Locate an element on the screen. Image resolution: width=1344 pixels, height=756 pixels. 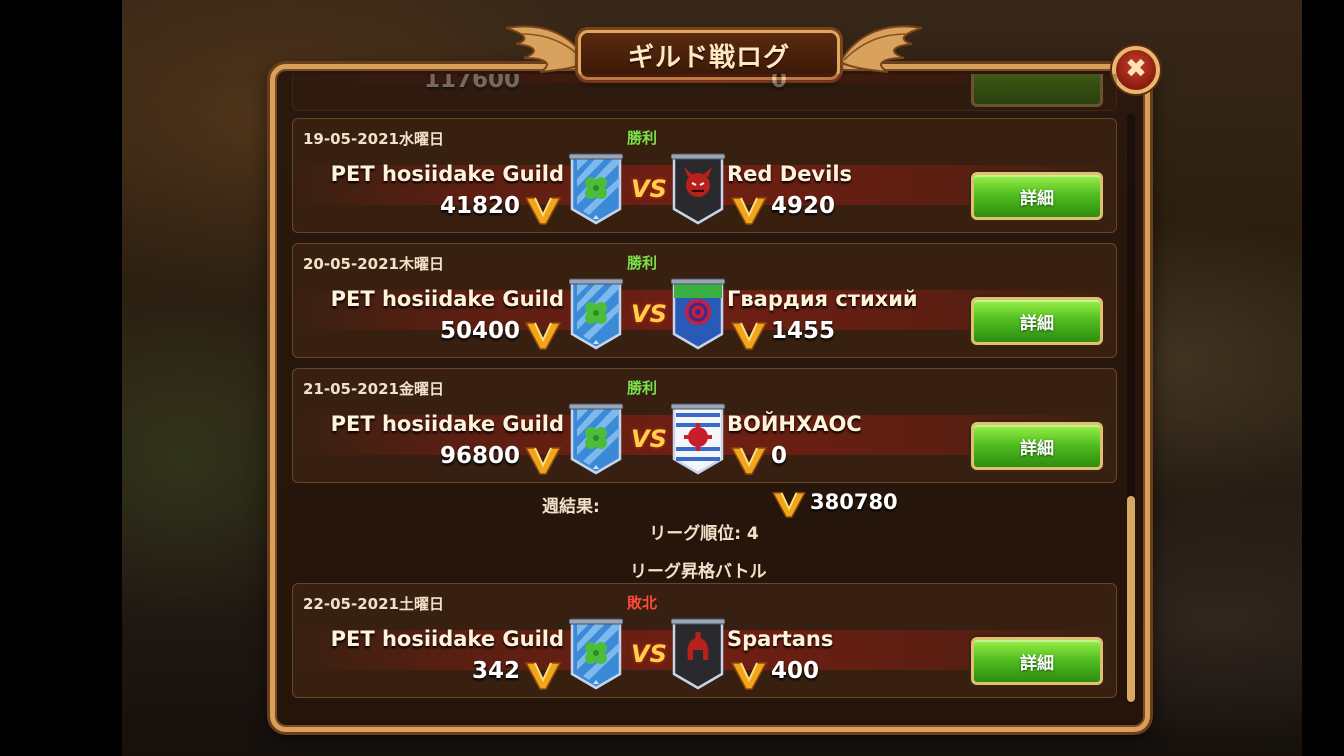
own-guild-score: 41820 is located at coordinates (479, 206).